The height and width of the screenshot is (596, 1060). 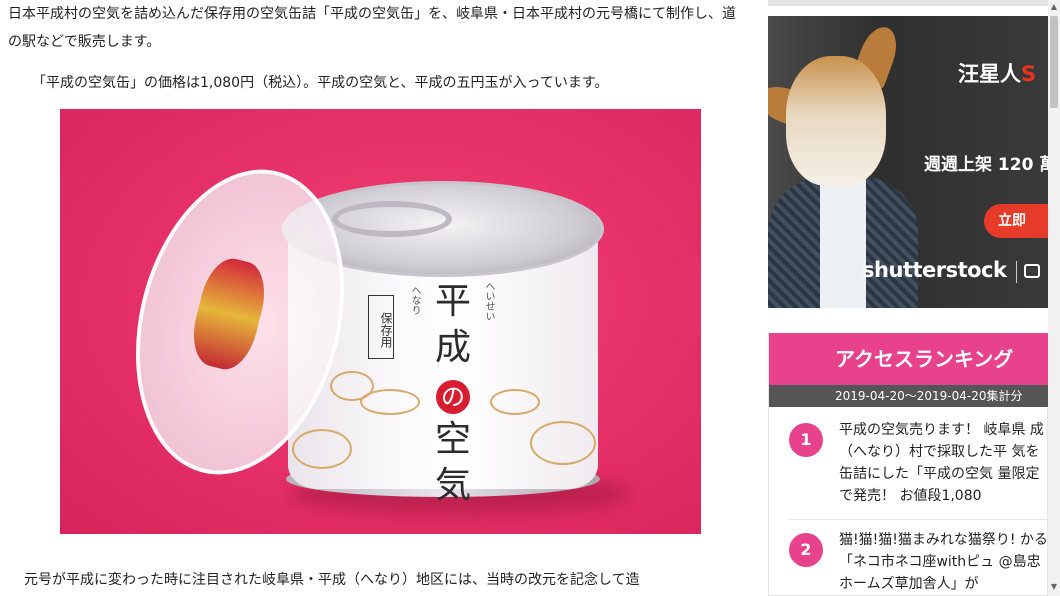 I want to click on rank-number-badge: 1, so click(x=806, y=440).